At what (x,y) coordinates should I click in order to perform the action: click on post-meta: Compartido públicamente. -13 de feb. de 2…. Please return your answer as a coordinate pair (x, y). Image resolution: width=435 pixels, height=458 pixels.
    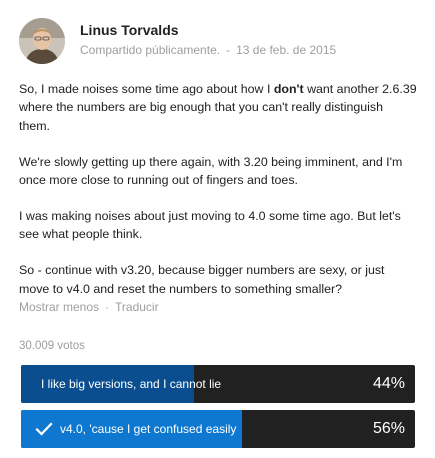
    Looking at the image, I should click on (208, 50).